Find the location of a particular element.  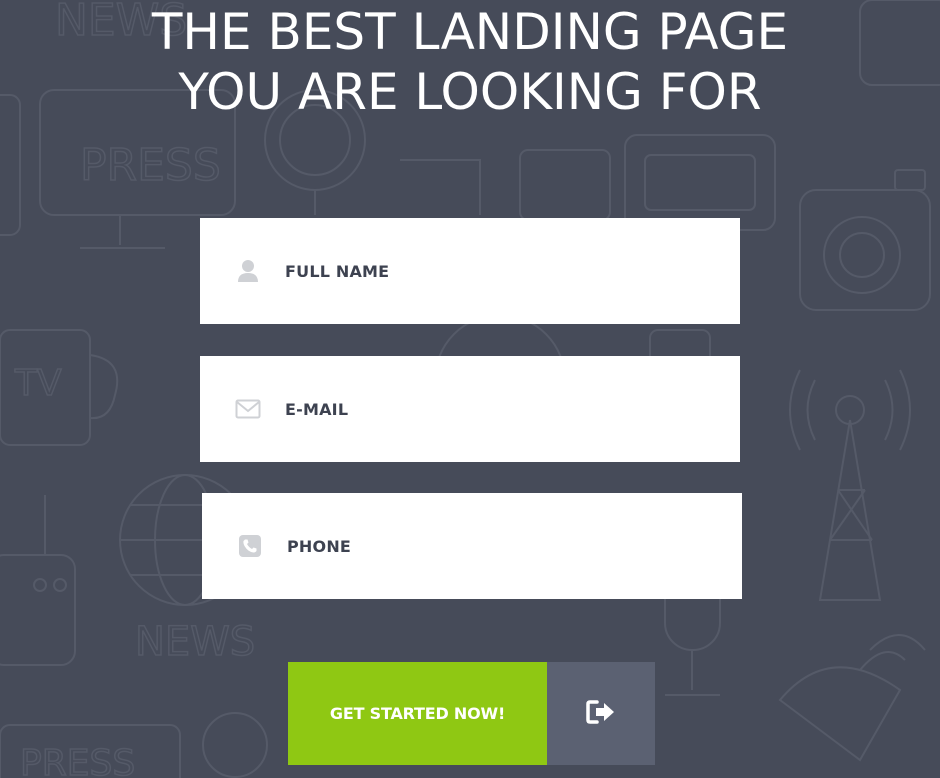

bg-news-text-bottom: NEWS is located at coordinates (195, 642).